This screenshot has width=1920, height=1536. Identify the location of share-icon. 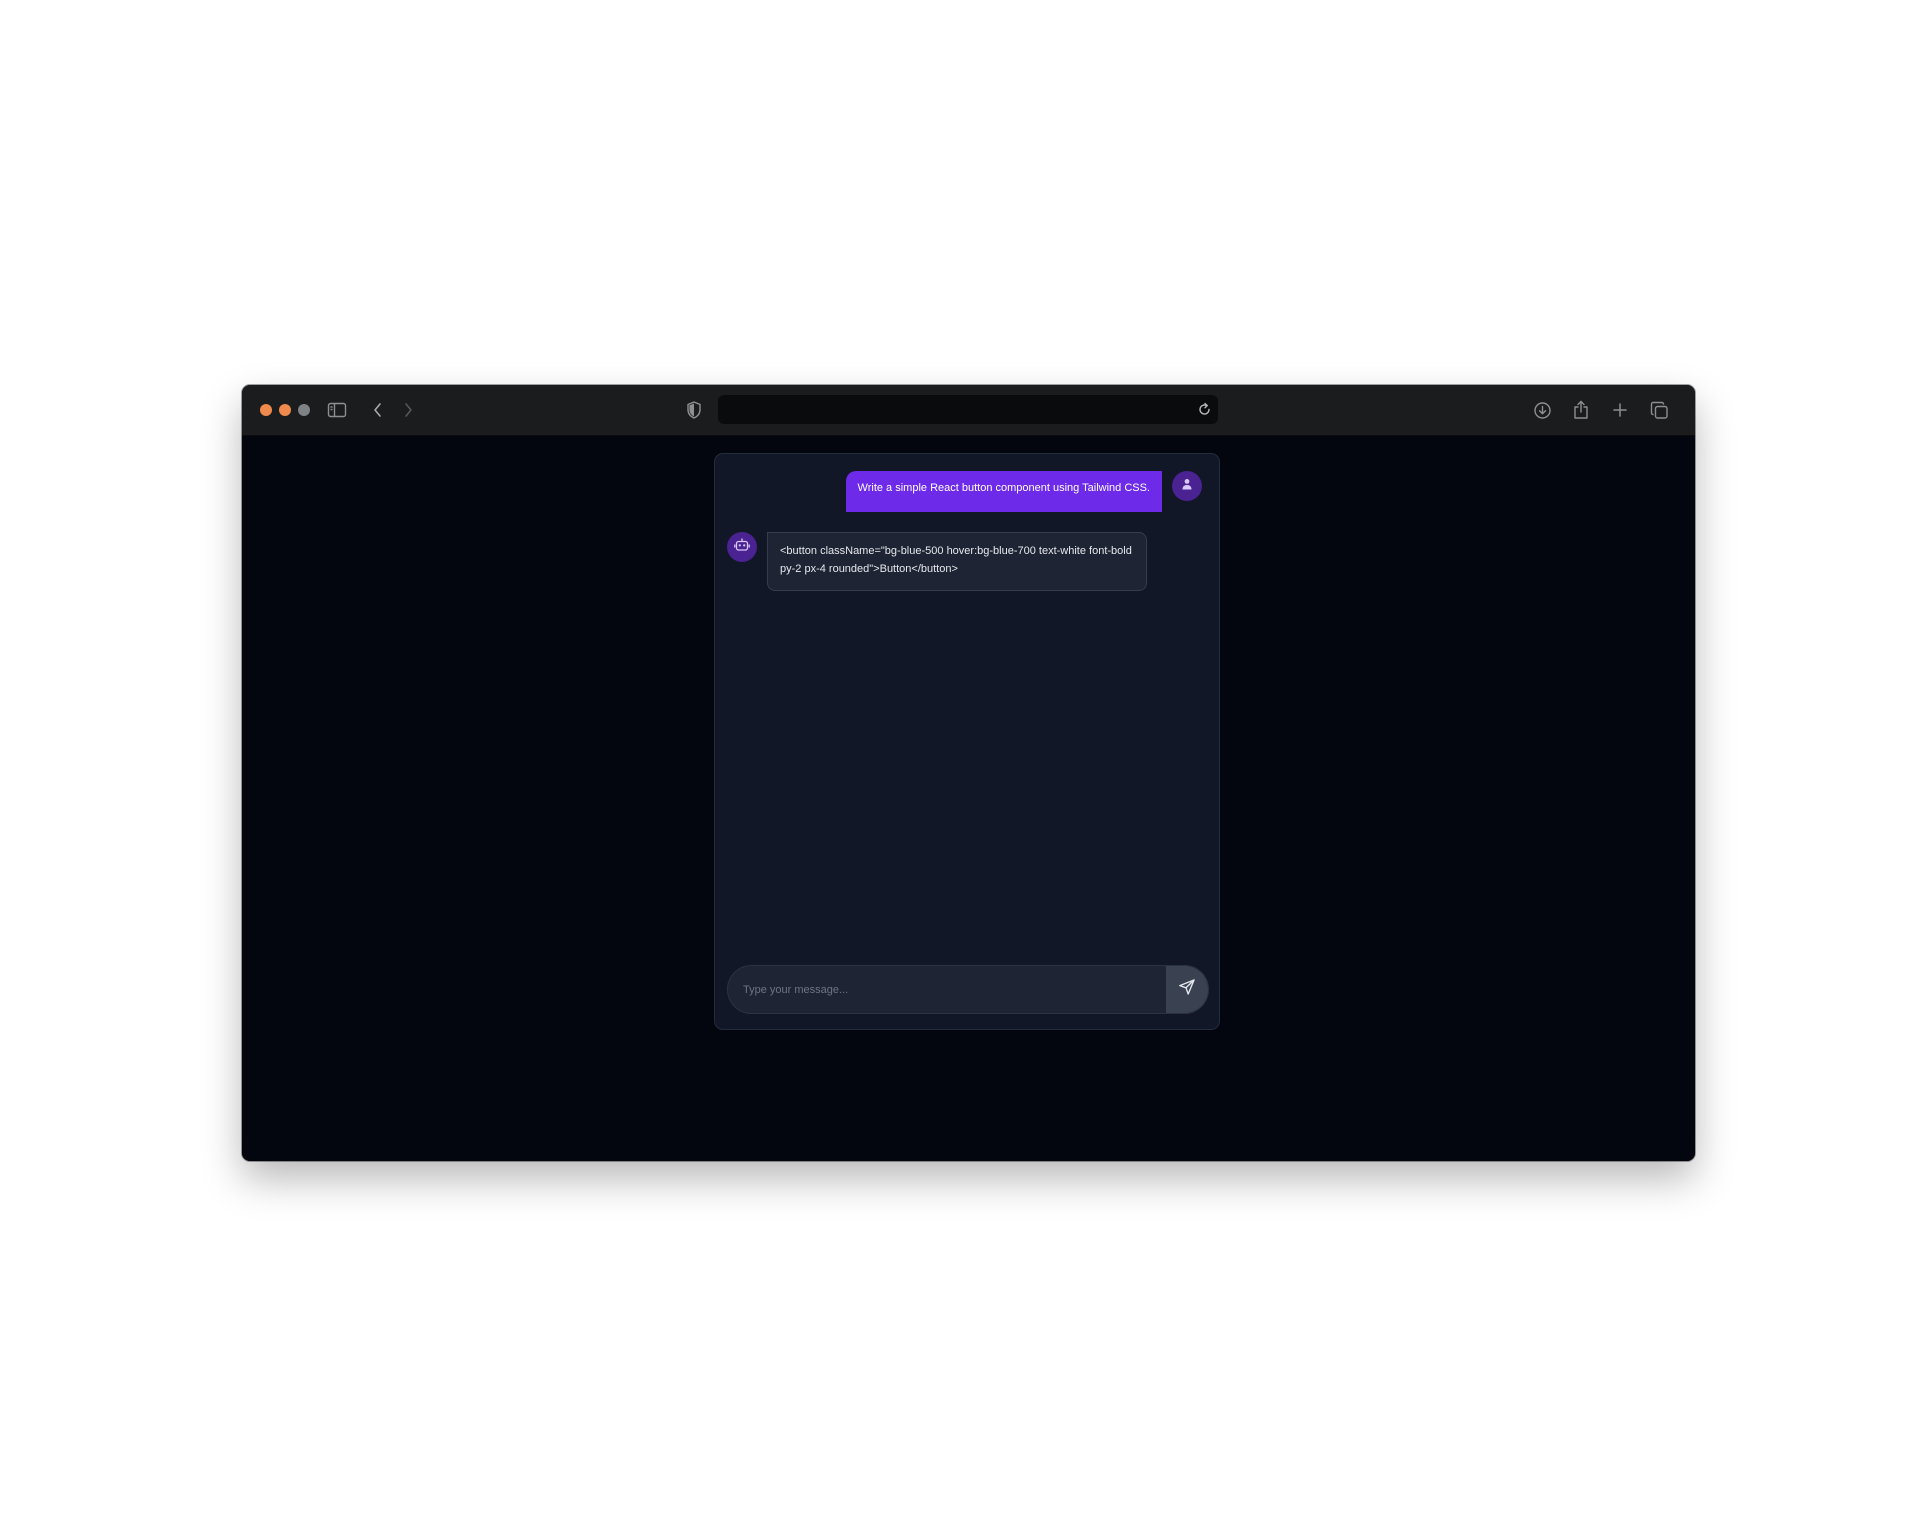
(1581, 410).